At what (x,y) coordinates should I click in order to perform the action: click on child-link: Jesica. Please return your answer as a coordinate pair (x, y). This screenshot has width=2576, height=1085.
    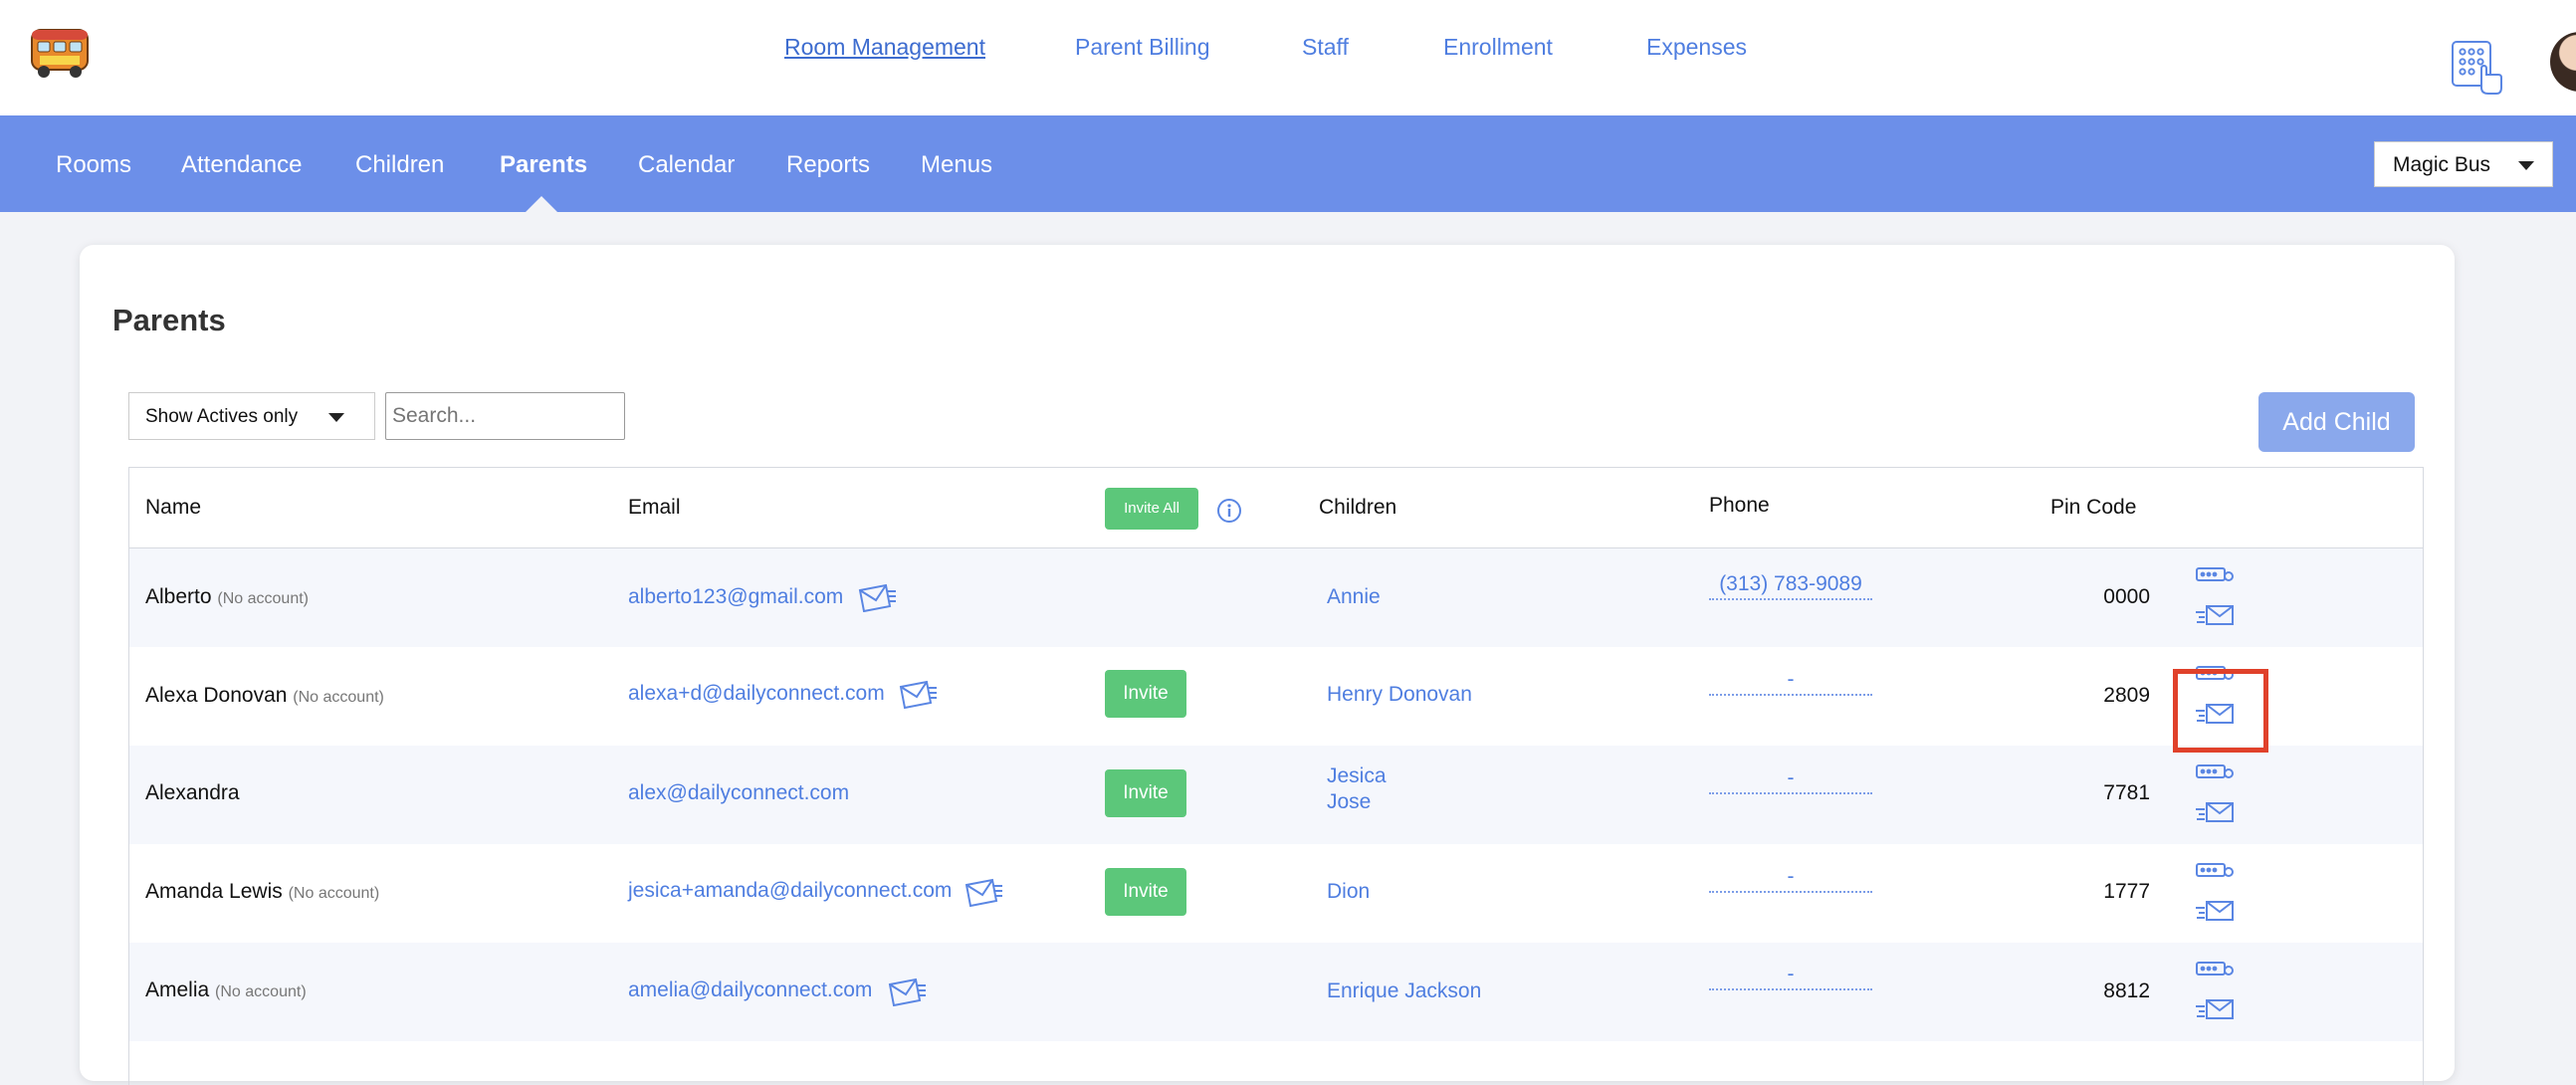
    Looking at the image, I should click on (1357, 776).